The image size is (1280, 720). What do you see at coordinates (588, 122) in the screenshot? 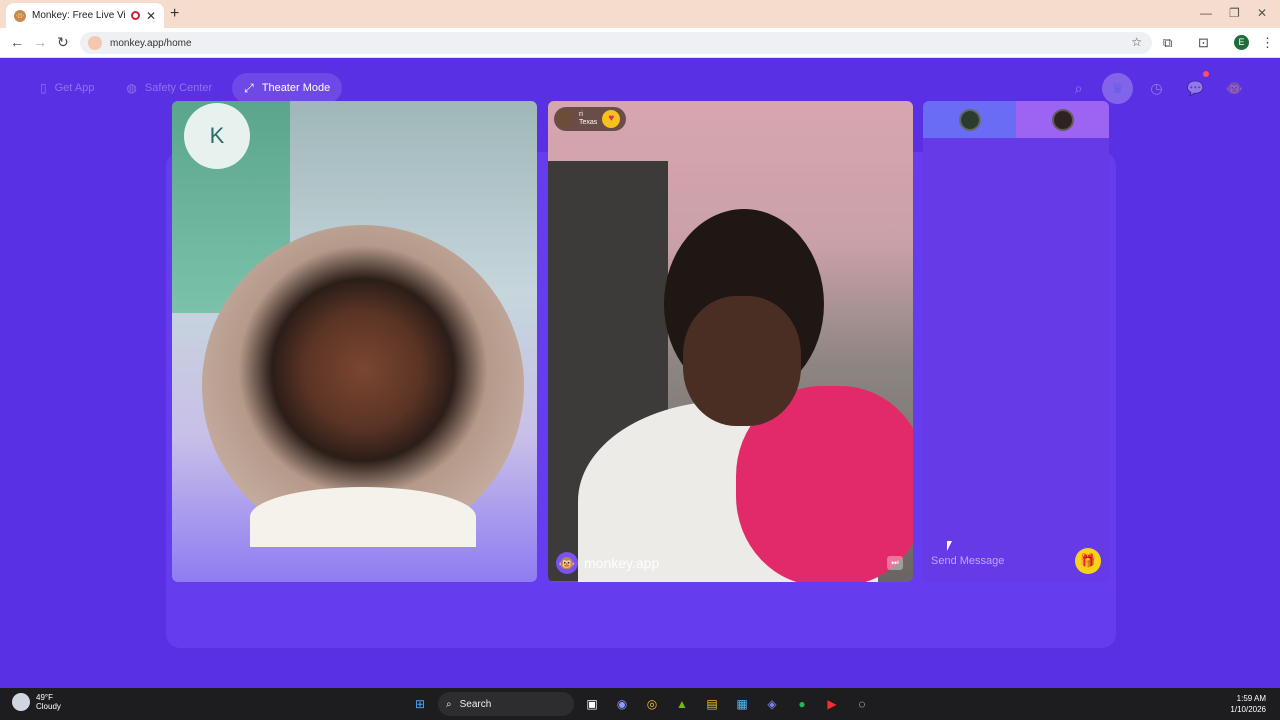
I see `remote-location: Texas` at bounding box center [588, 122].